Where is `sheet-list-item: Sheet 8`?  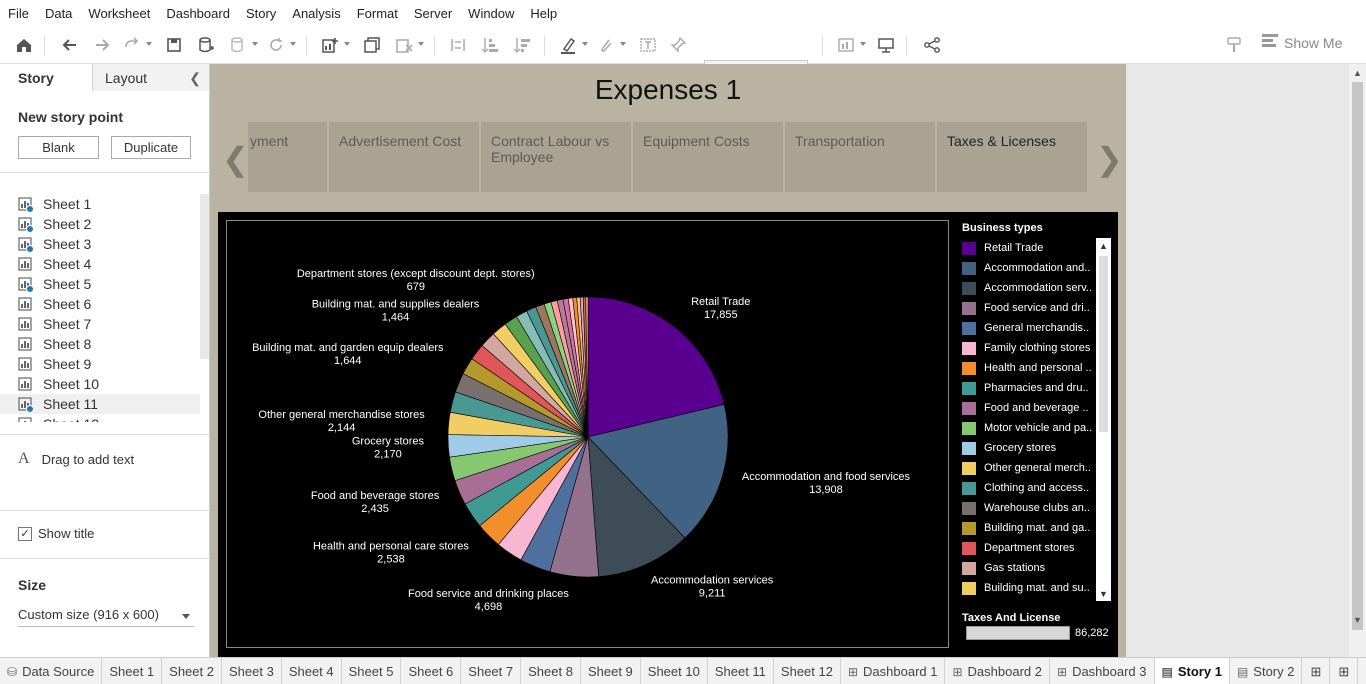 sheet-list-item: Sheet 8 is located at coordinates (100, 344).